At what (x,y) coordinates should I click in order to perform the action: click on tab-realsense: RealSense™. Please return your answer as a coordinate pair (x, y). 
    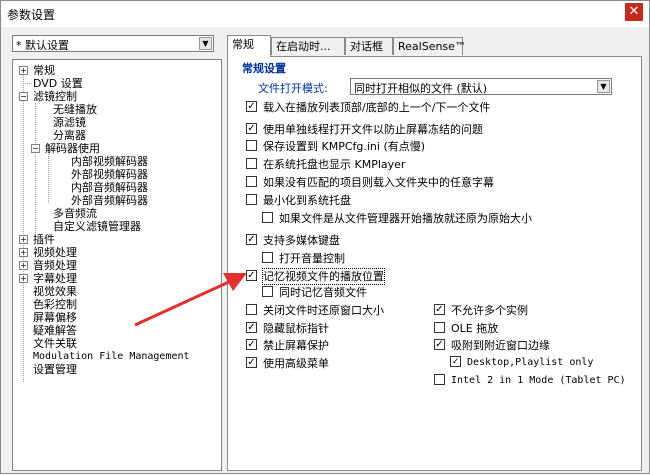
    Looking at the image, I should click on (429, 46).